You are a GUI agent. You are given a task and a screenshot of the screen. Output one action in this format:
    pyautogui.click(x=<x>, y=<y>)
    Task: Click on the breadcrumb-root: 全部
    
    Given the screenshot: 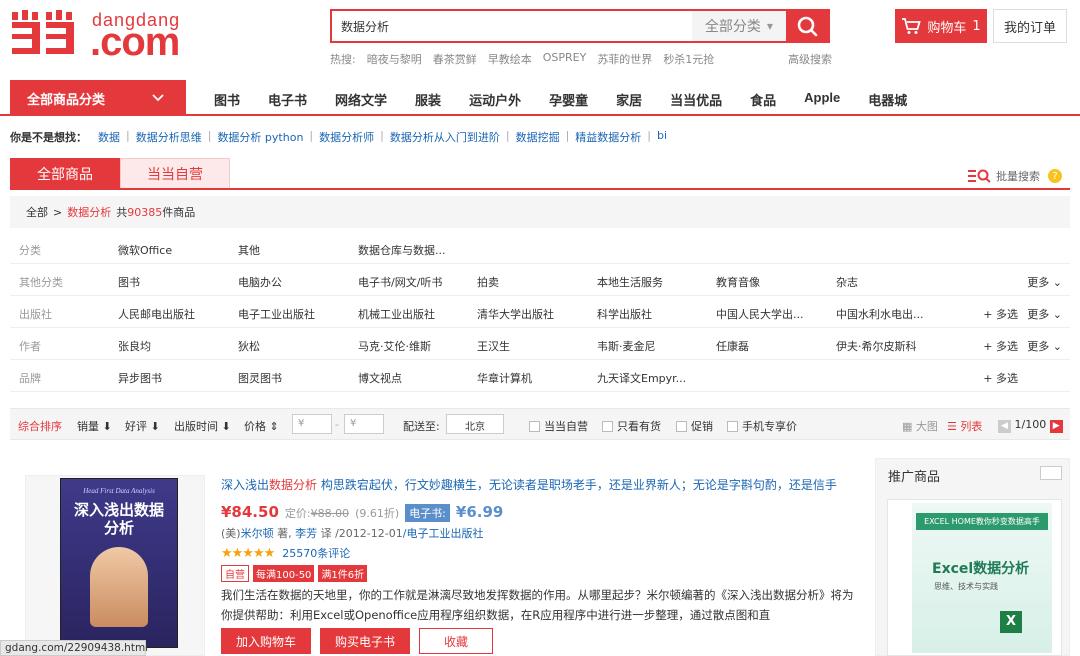 What is the action you would take?
    pyautogui.click(x=37, y=212)
    